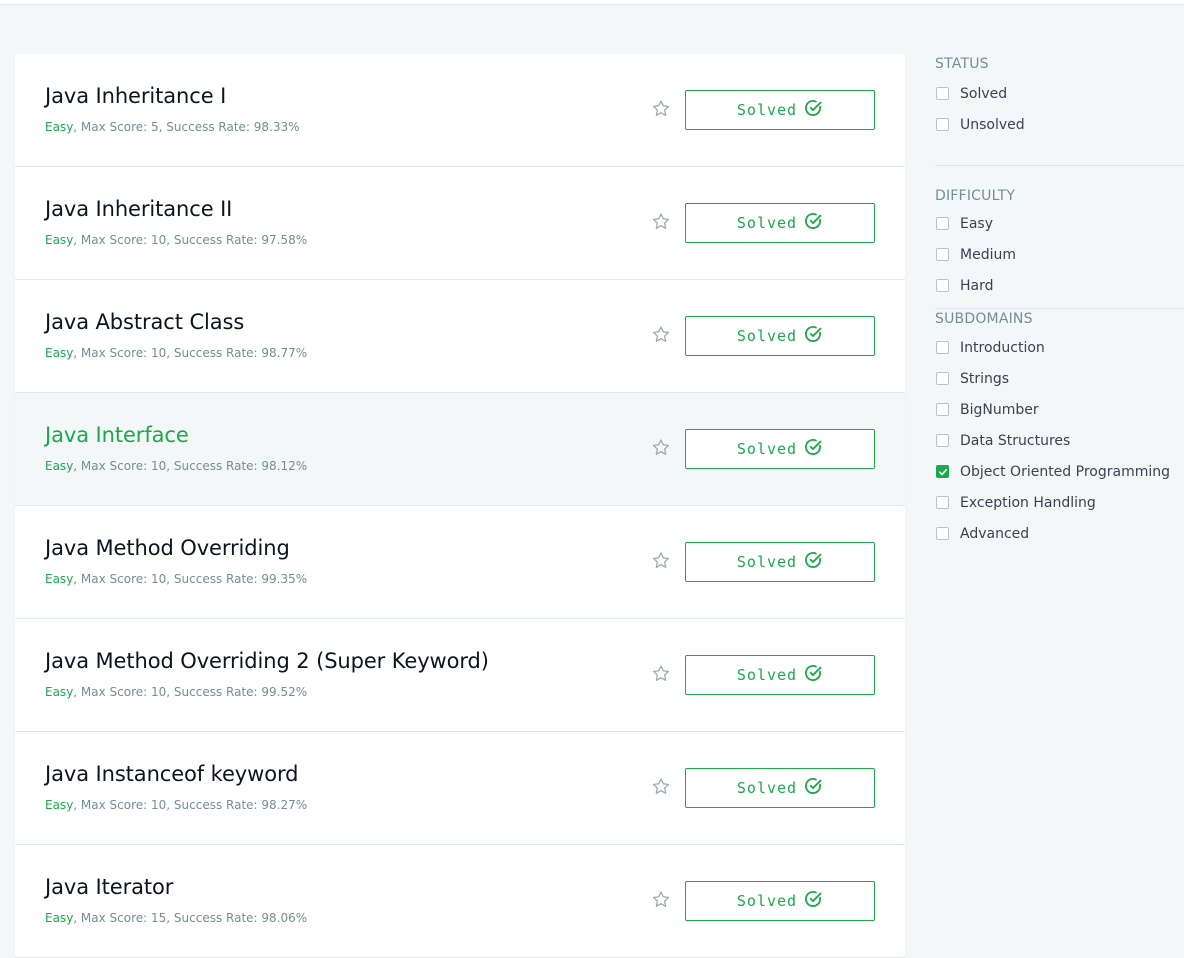 The height and width of the screenshot is (958, 1184). Describe the element at coordinates (985, 378) in the screenshot. I see `filter-label: Strings` at that location.